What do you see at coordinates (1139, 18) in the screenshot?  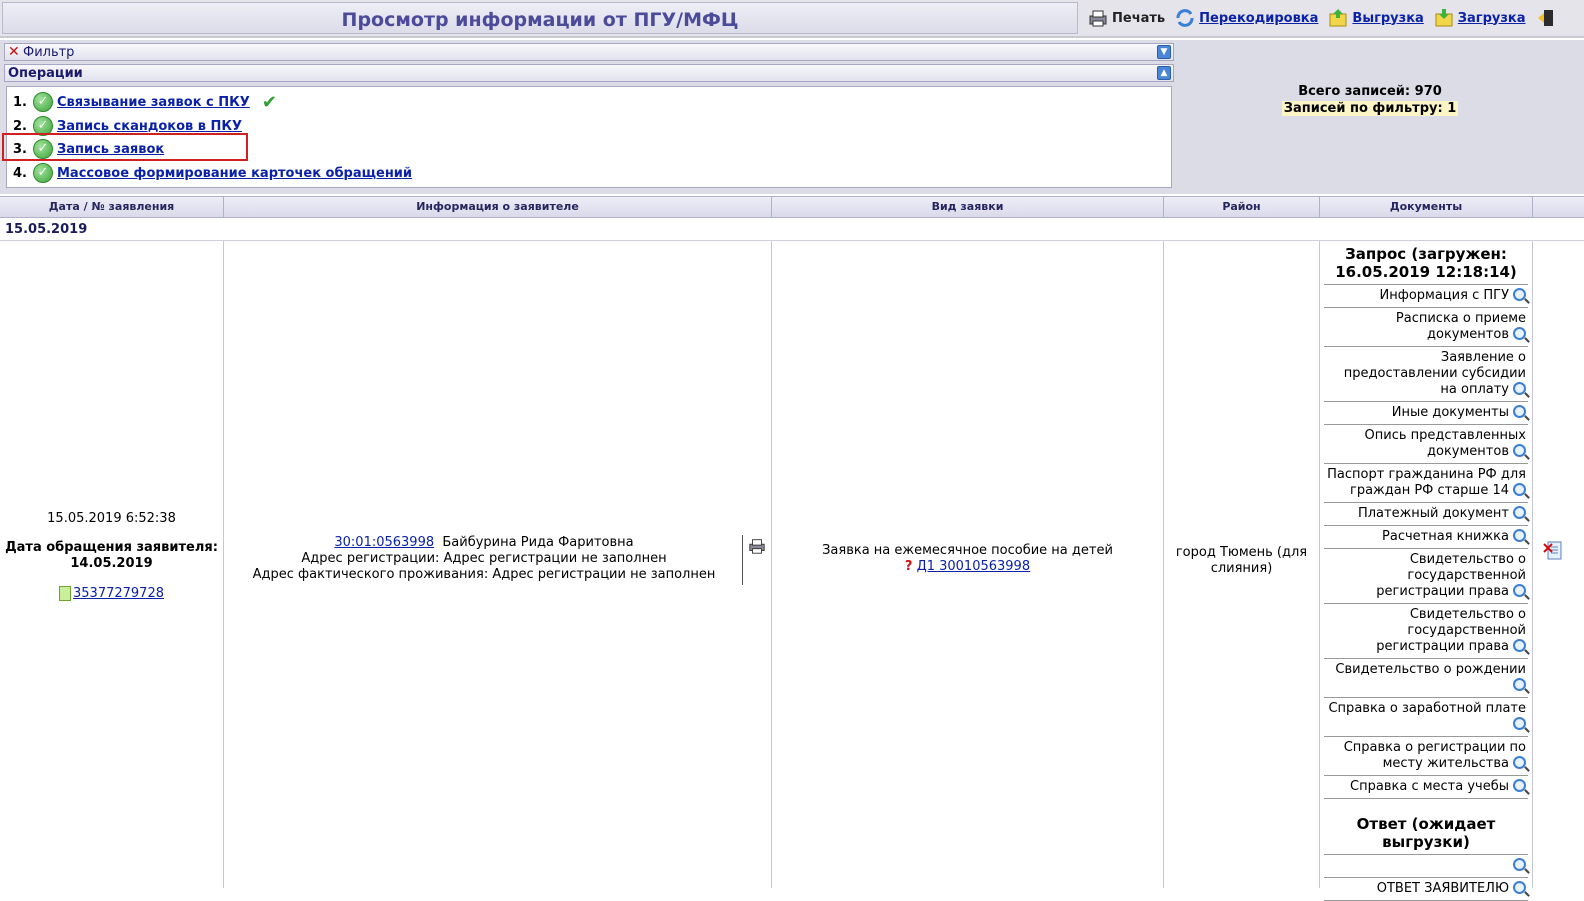 I see `print-label: Печать` at bounding box center [1139, 18].